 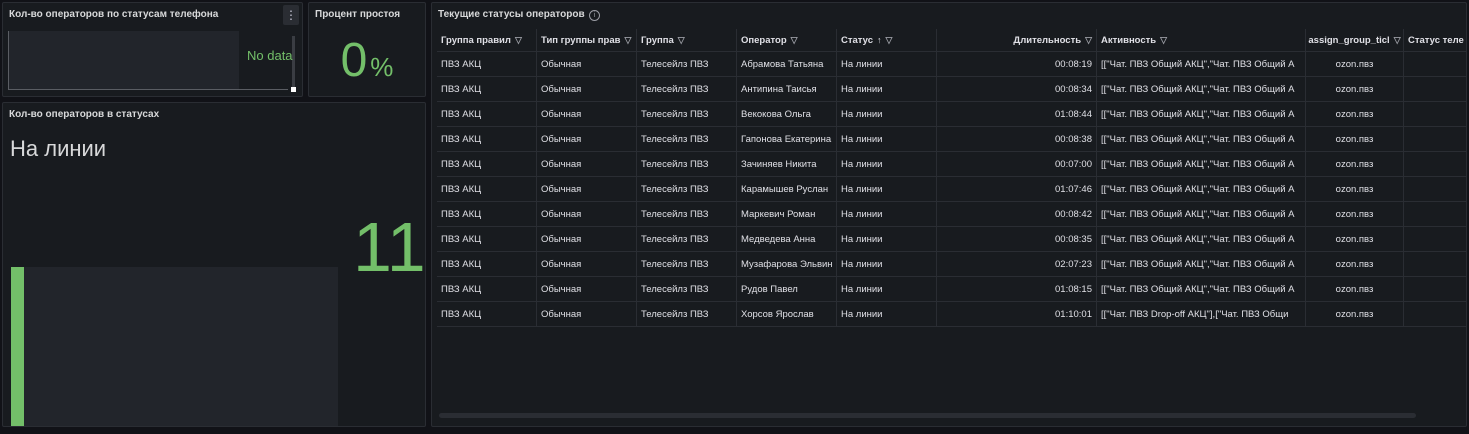 I want to click on panel-menu-button: ⋮, so click(x=291, y=15).